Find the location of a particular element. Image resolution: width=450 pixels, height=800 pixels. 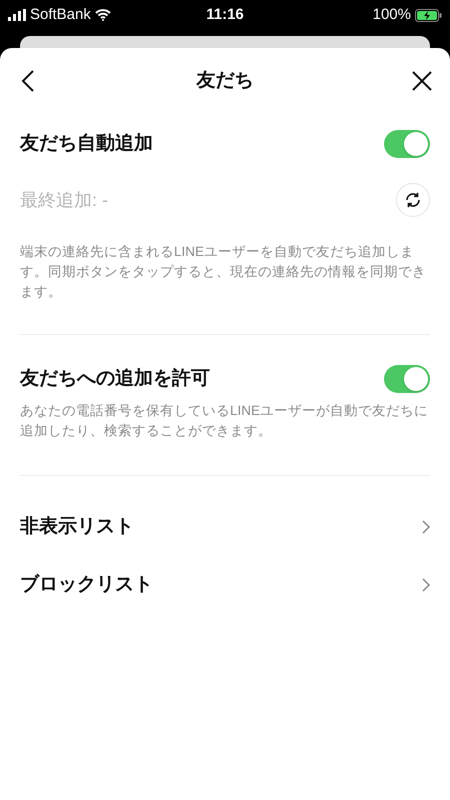

setting-label: 友だちへの追加を許可 is located at coordinates (115, 378).